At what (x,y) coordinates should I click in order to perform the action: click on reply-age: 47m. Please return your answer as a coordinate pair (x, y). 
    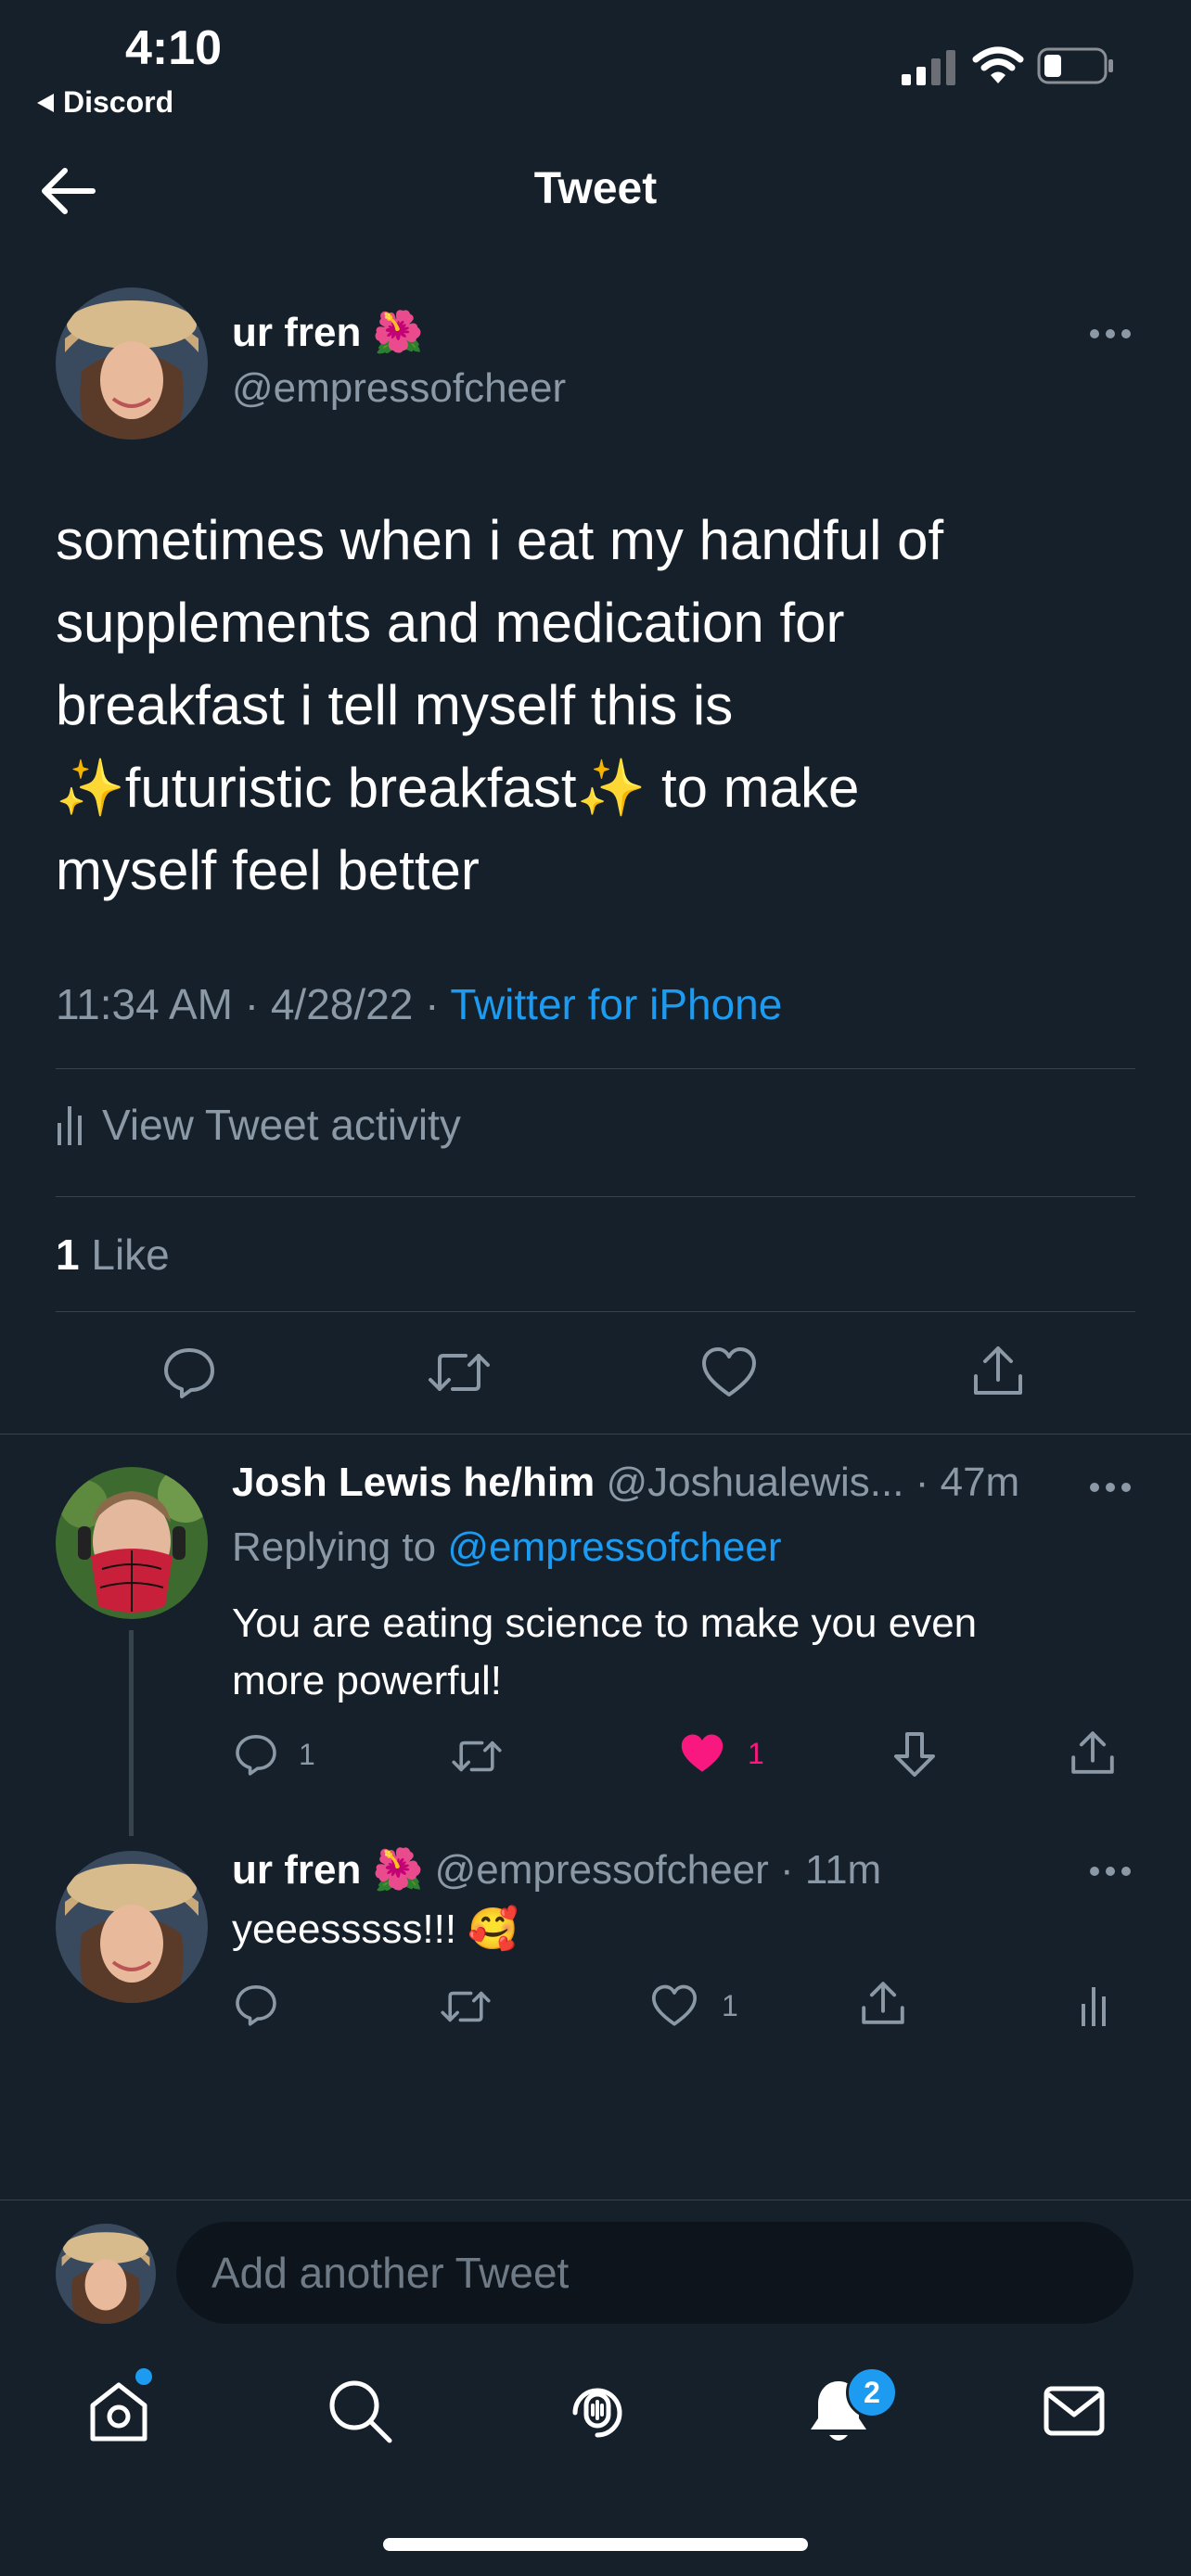
    Looking at the image, I should click on (980, 1483).